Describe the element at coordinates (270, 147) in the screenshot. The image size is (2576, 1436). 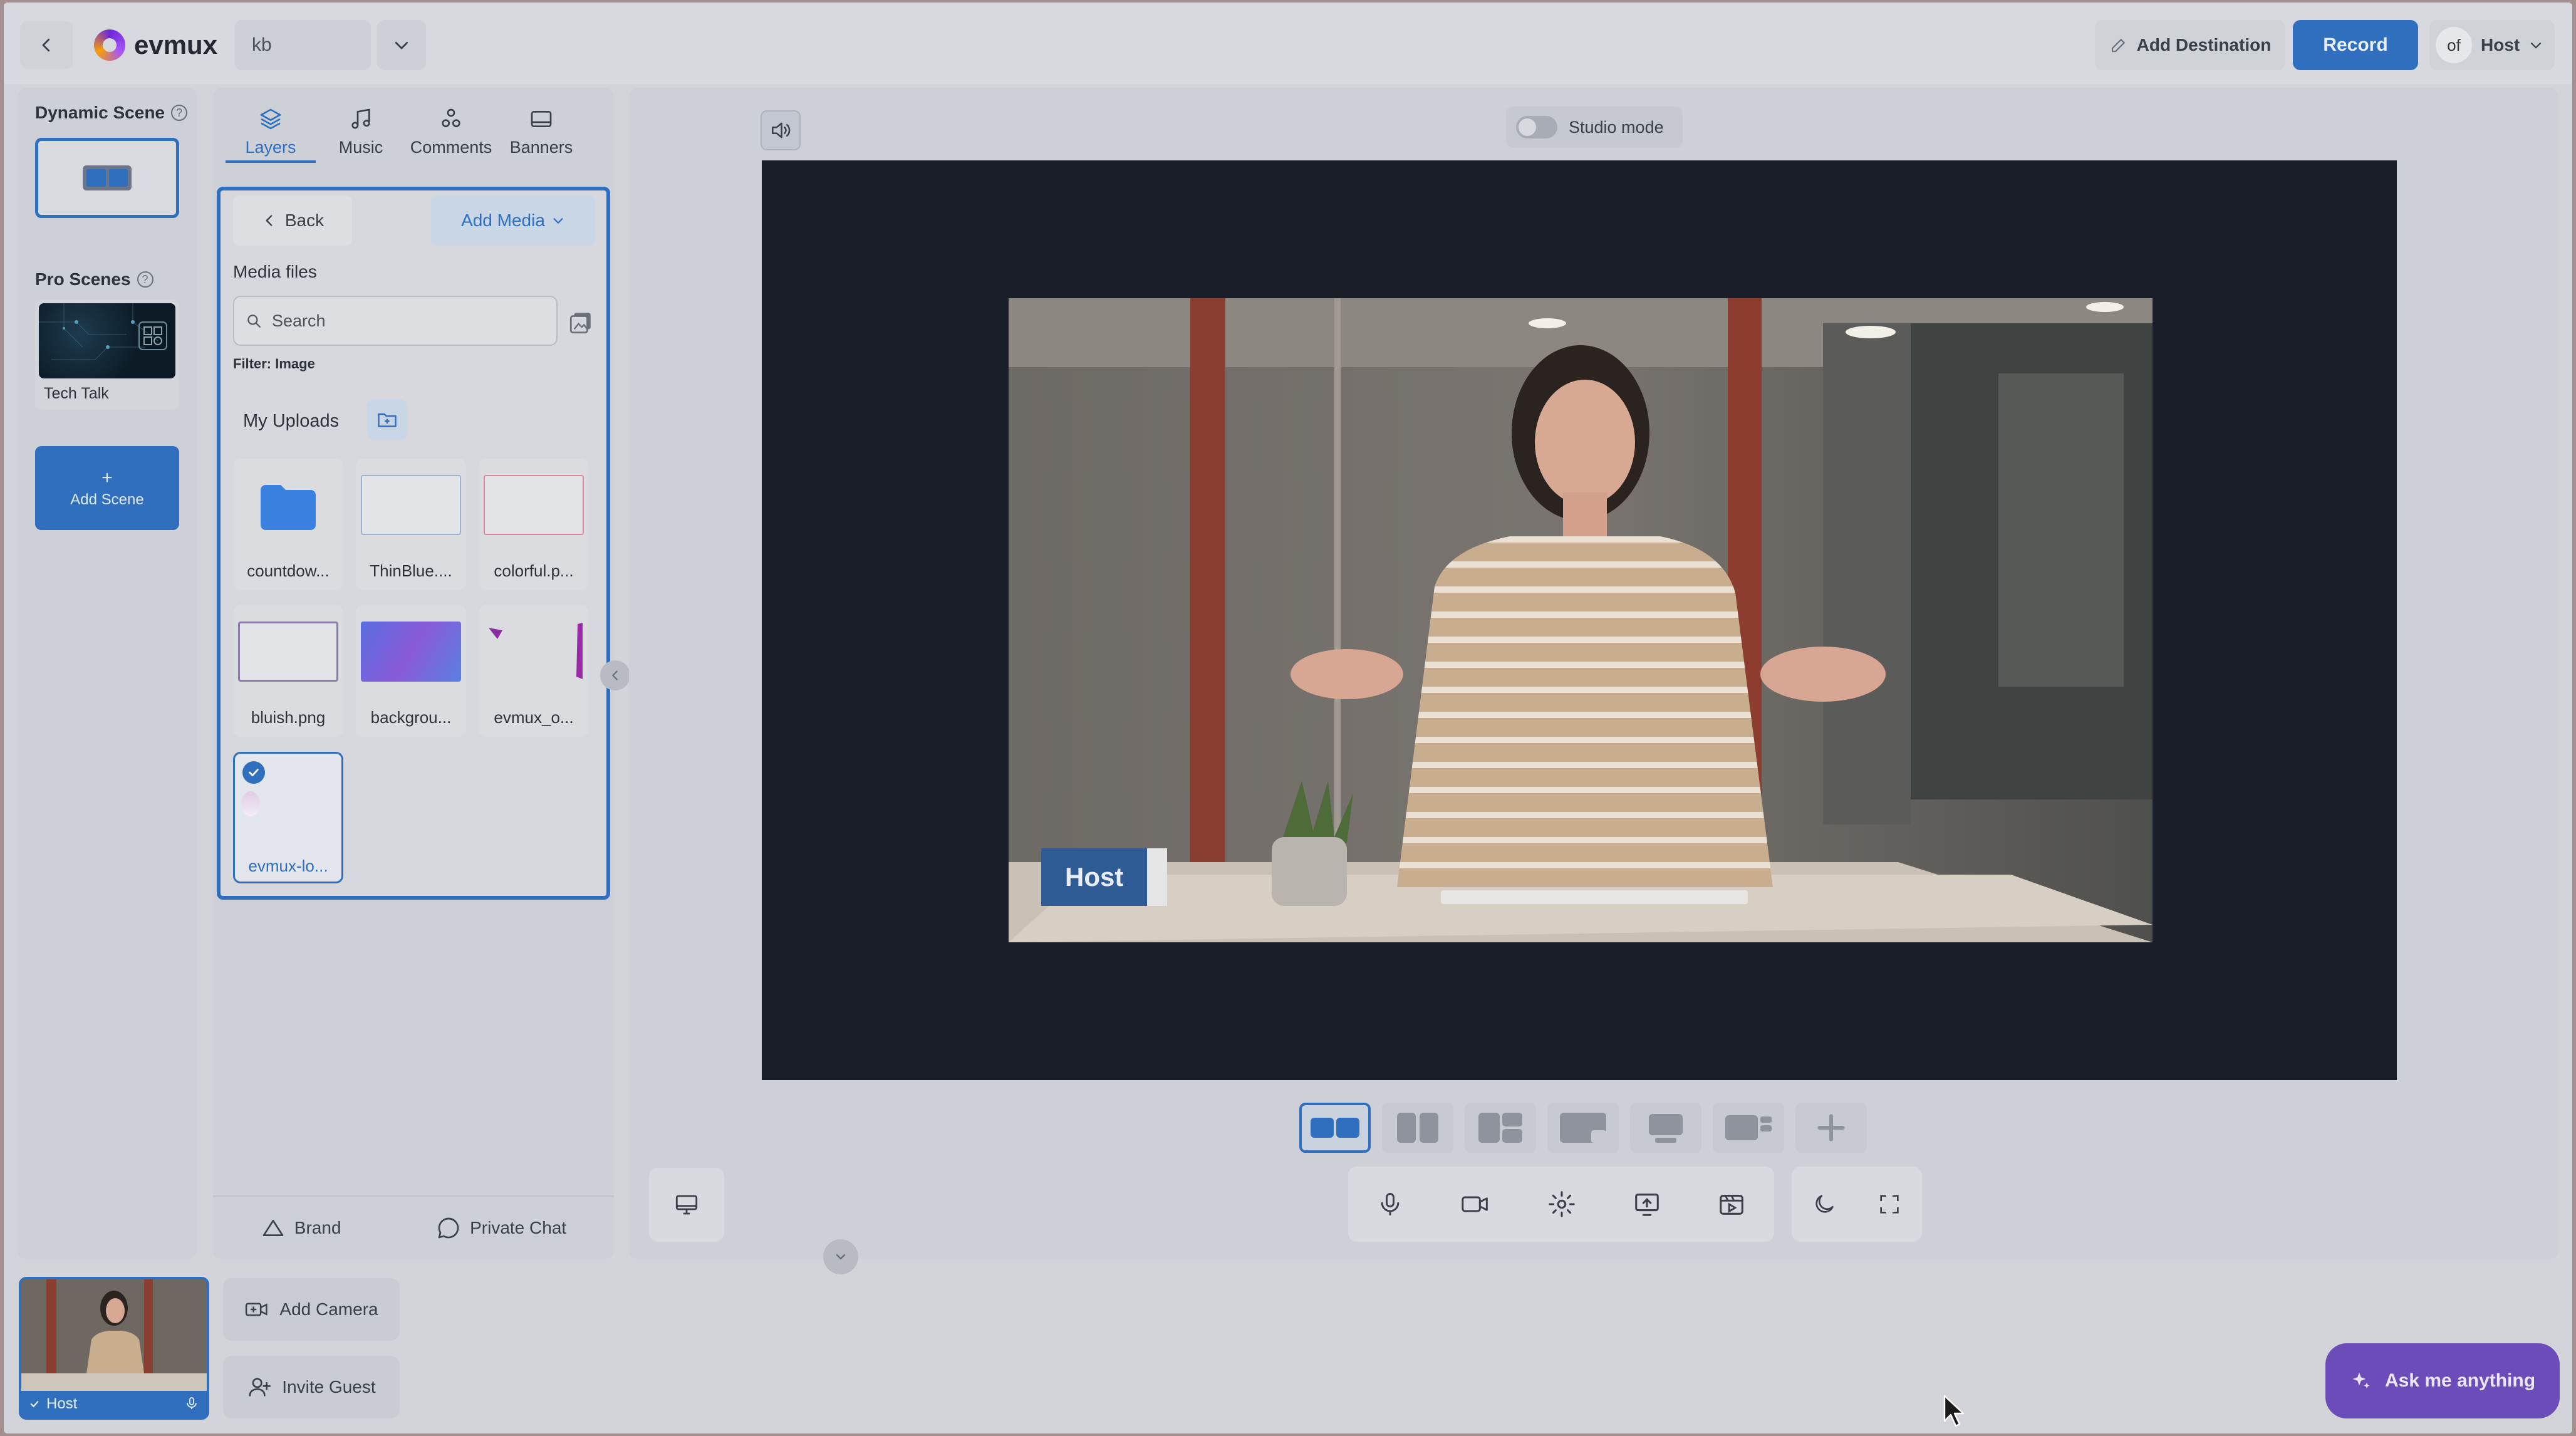
I see `tab-layers-label: Layers` at that location.